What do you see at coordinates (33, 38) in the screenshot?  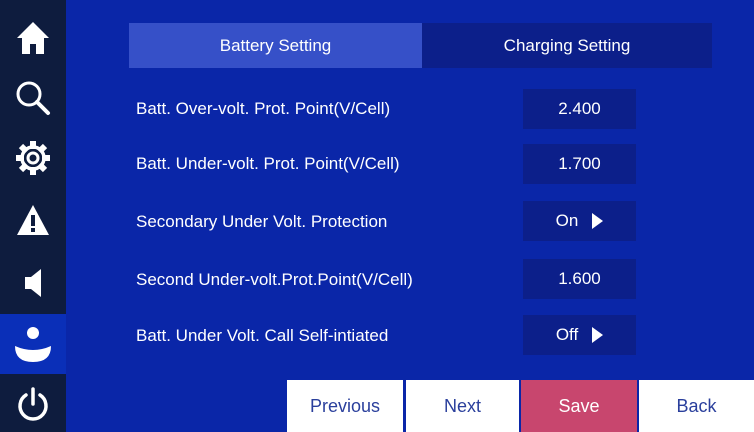 I see `home-icon` at bounding box center [33, 38].